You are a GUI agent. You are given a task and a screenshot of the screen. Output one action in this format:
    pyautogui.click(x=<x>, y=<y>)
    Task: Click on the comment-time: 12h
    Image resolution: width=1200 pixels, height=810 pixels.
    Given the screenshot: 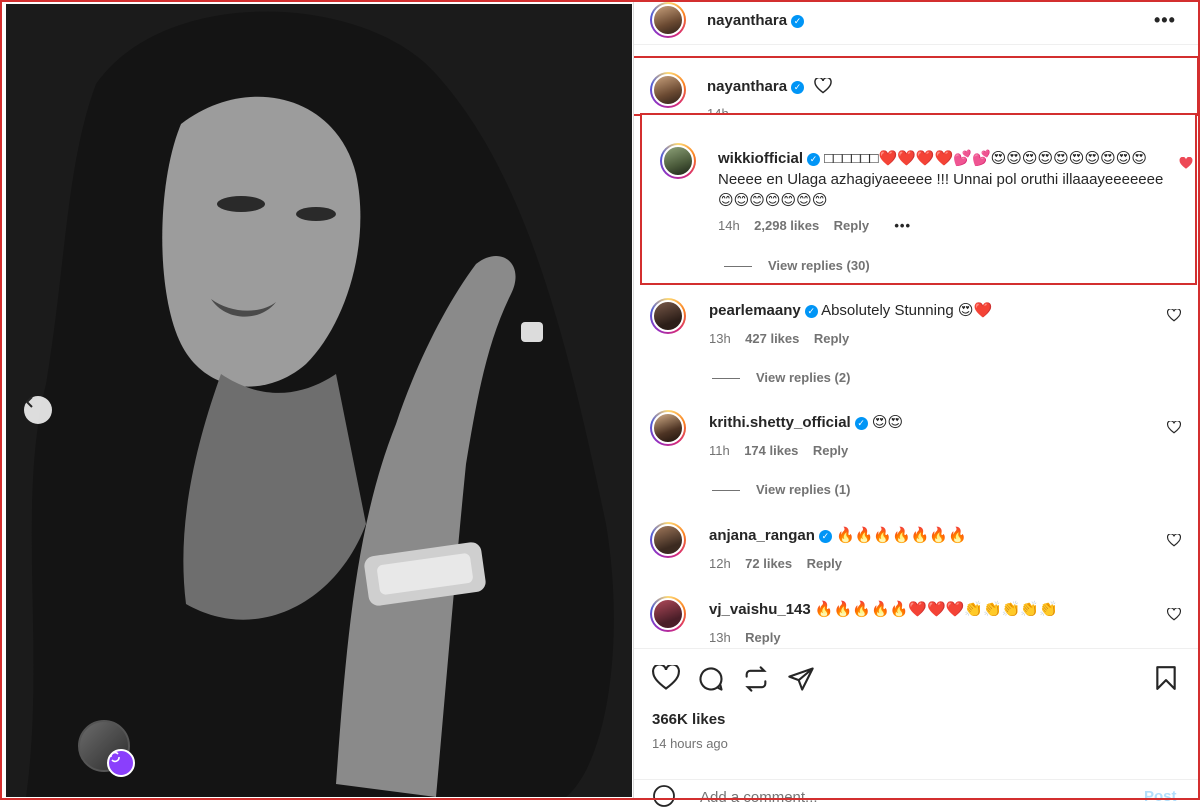 What is the action you would take?
    pyautogui.click(x=720, y=563)
    